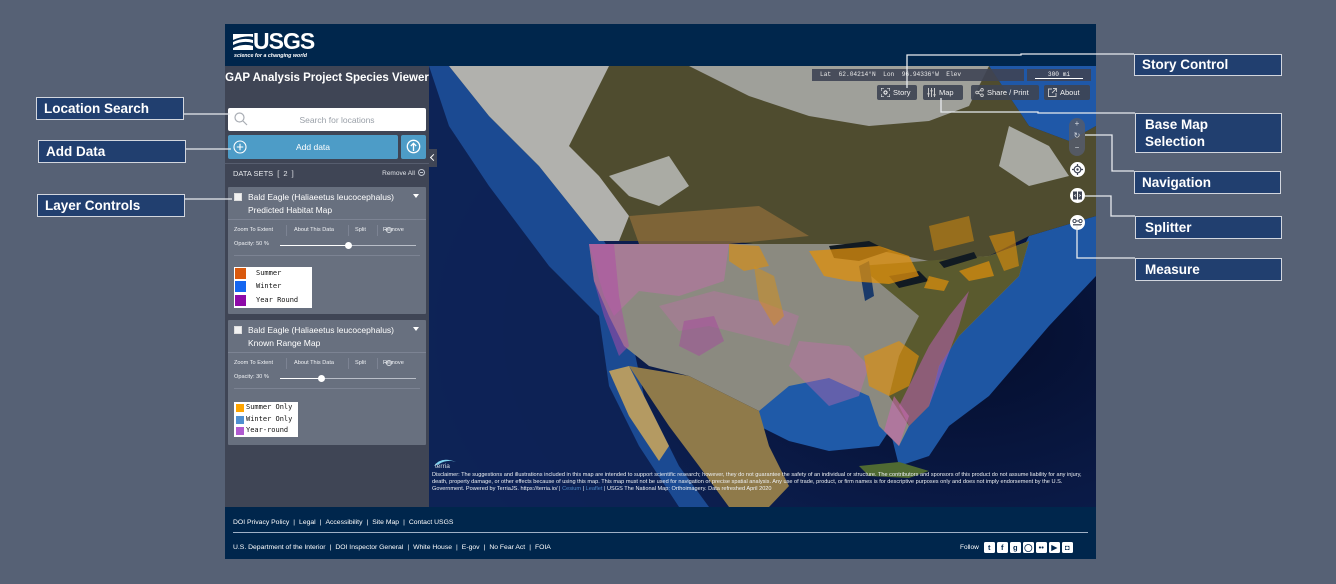  I want to click on white-house-link: White House, so click(432, 547).